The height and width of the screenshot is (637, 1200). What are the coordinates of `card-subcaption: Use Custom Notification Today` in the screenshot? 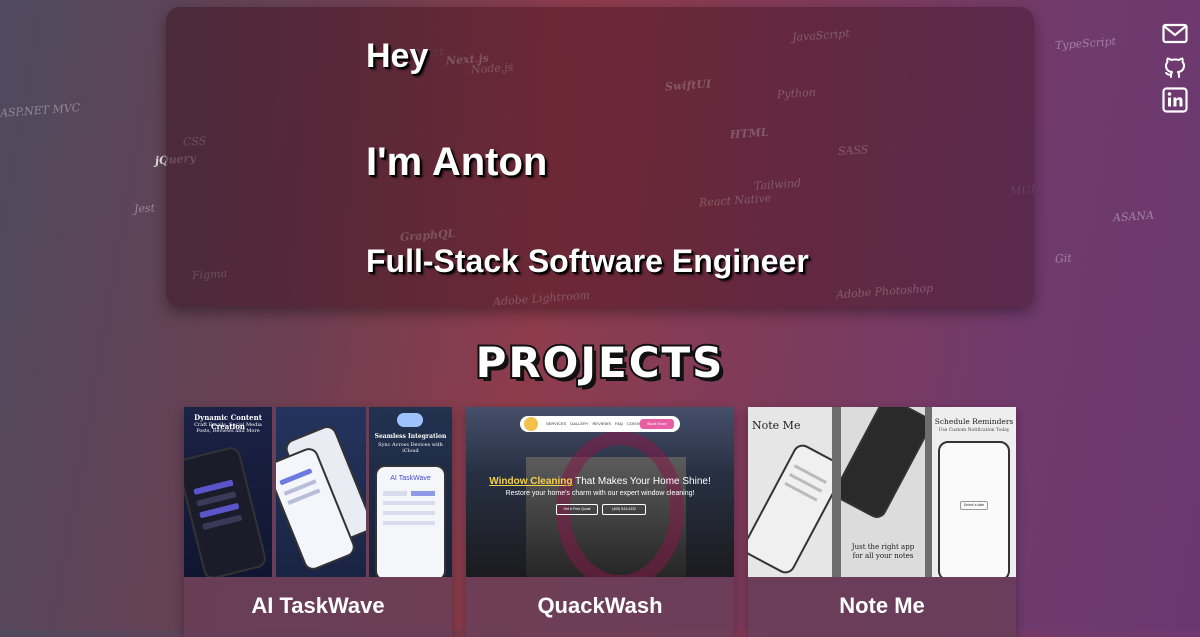 It's located at (974, 430).